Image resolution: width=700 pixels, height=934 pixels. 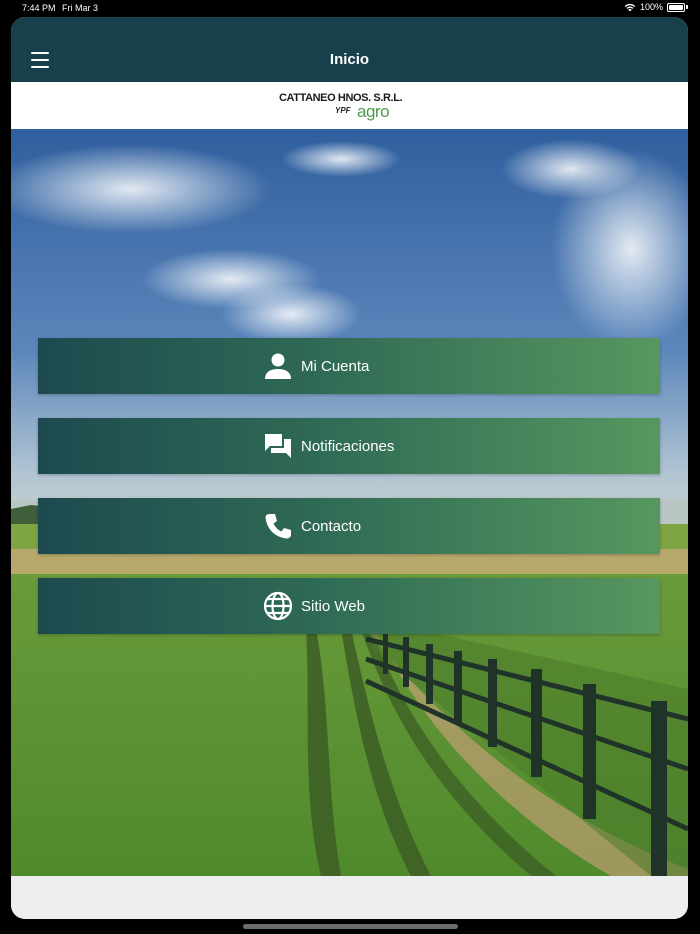 I want to click on notificaciones-label: Notificaciones, so click(x=348, y=446).